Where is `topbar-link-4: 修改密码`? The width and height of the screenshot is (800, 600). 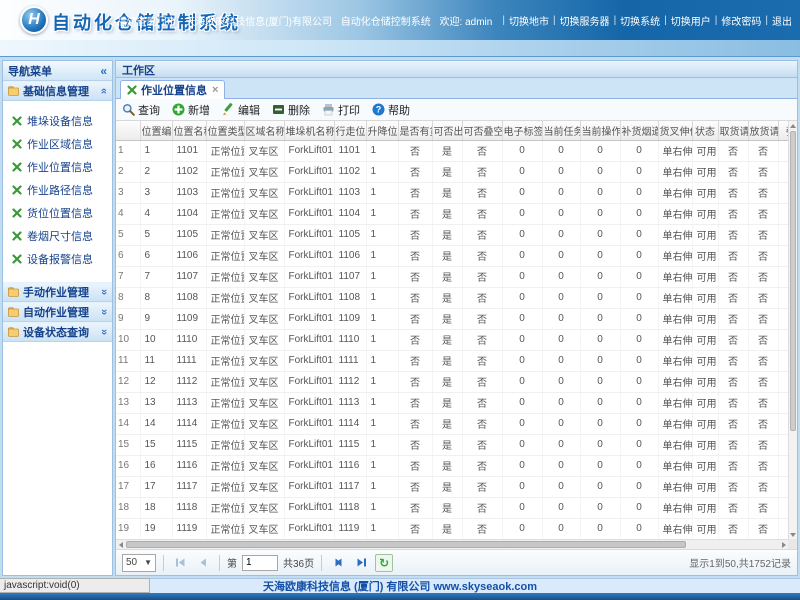
topbar-link-4: 修改密码 is located at coordinates (741, 22).